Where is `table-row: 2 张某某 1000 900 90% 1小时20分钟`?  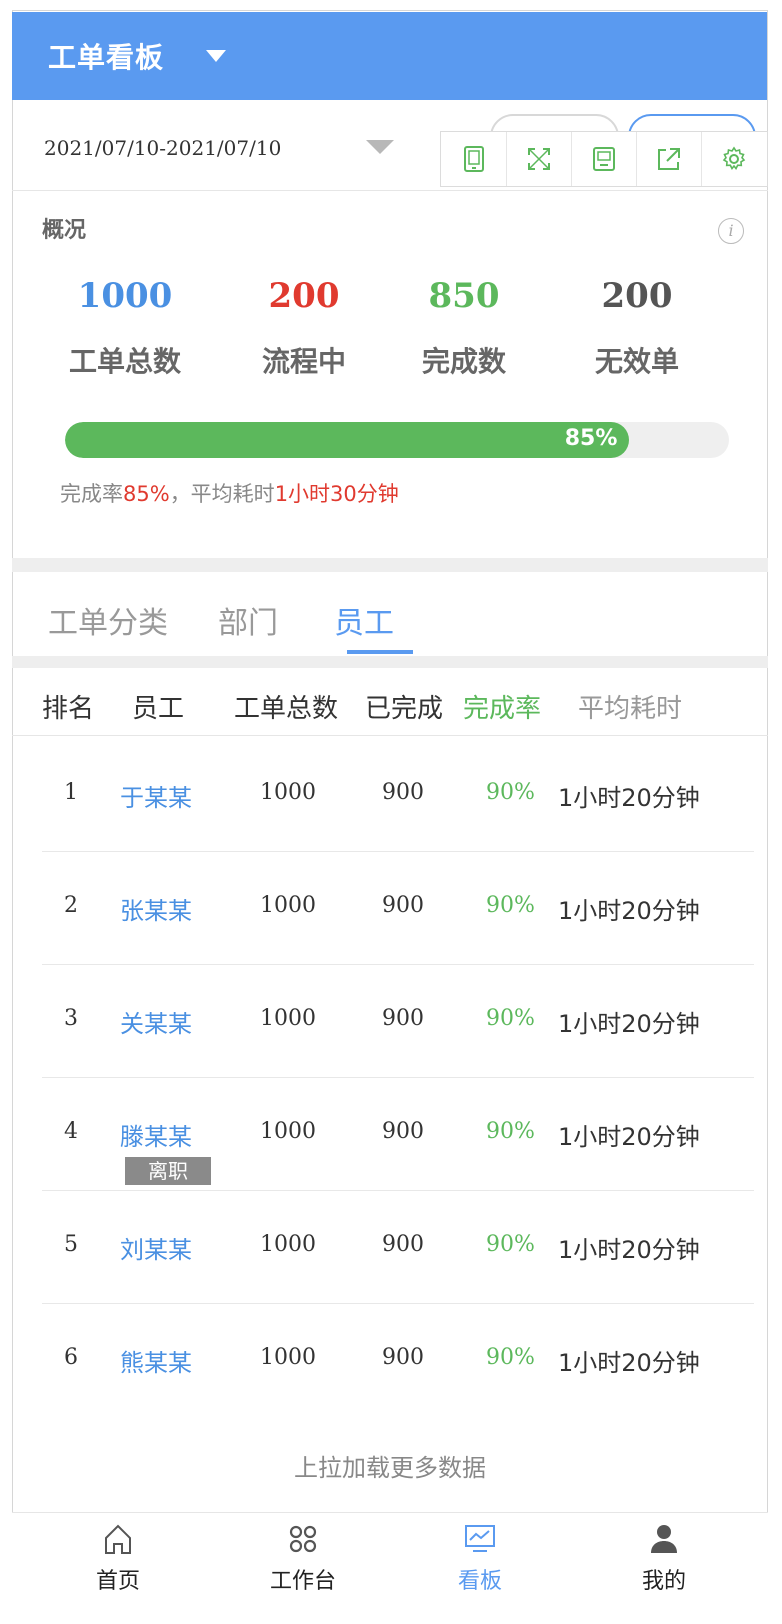 table-row: 2 张某某 1000 900 90% 1小时20分钟 is located at coordinates (398, 907).